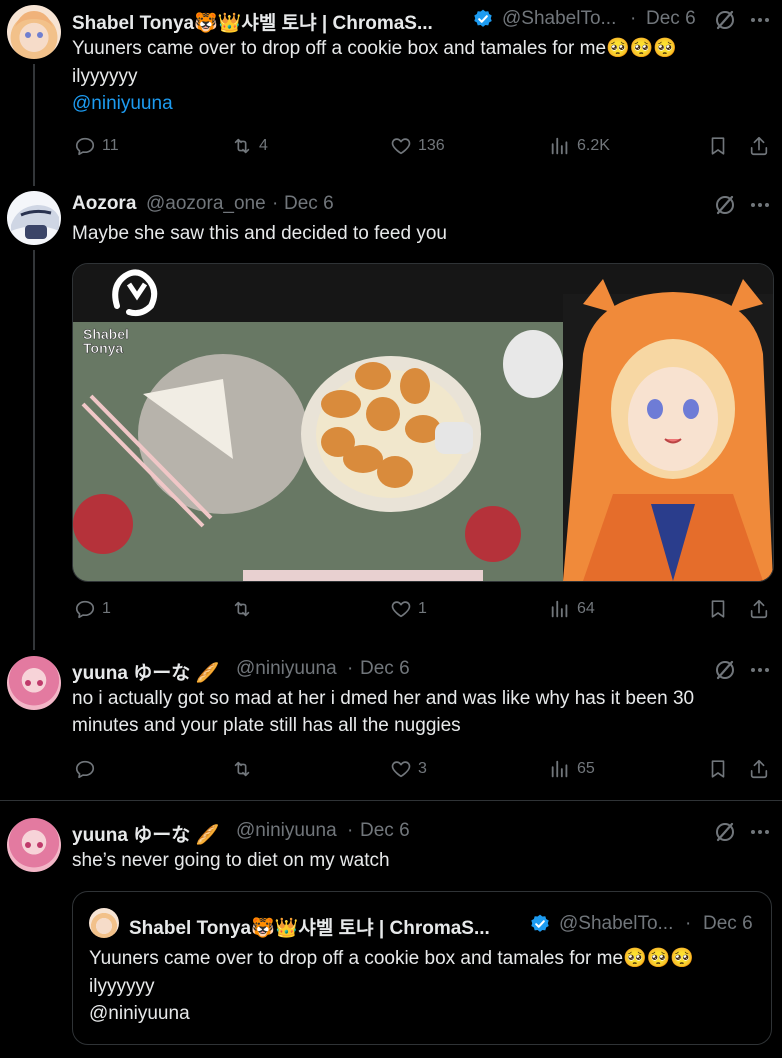 The width and height of the screenshot is (782, 1058). Describe the element at coordinates (263, 145) in the screenshot. I see `retweet-count: 4` at that location.